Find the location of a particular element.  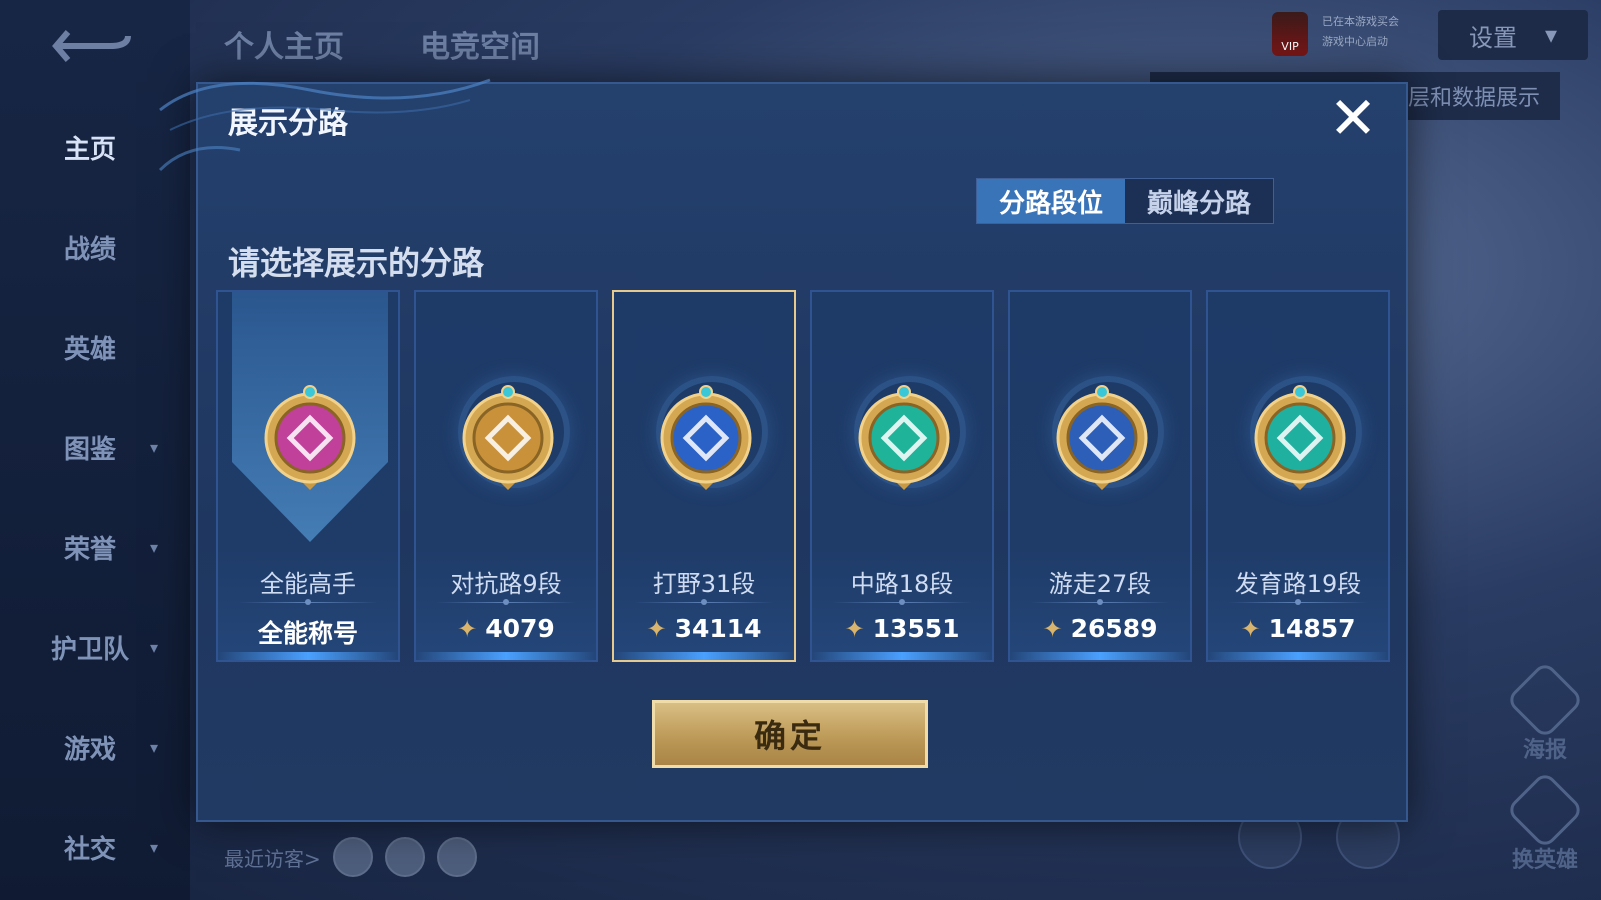

sidebar-item: 战绩 is located at coordinates (110, 247).